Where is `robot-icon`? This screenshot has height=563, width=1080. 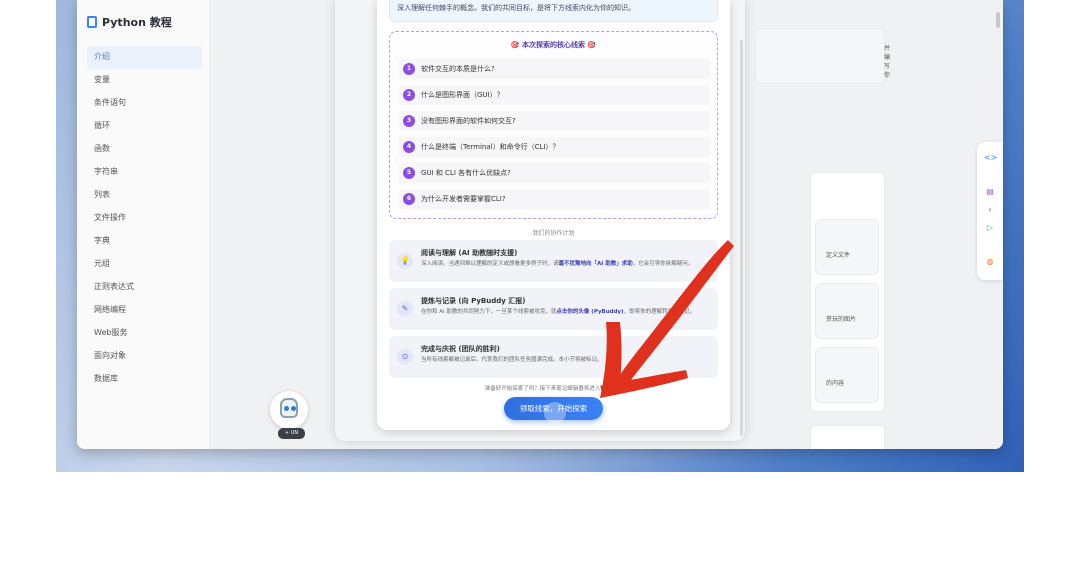
robot-icon is located at coordinates (289, 408).